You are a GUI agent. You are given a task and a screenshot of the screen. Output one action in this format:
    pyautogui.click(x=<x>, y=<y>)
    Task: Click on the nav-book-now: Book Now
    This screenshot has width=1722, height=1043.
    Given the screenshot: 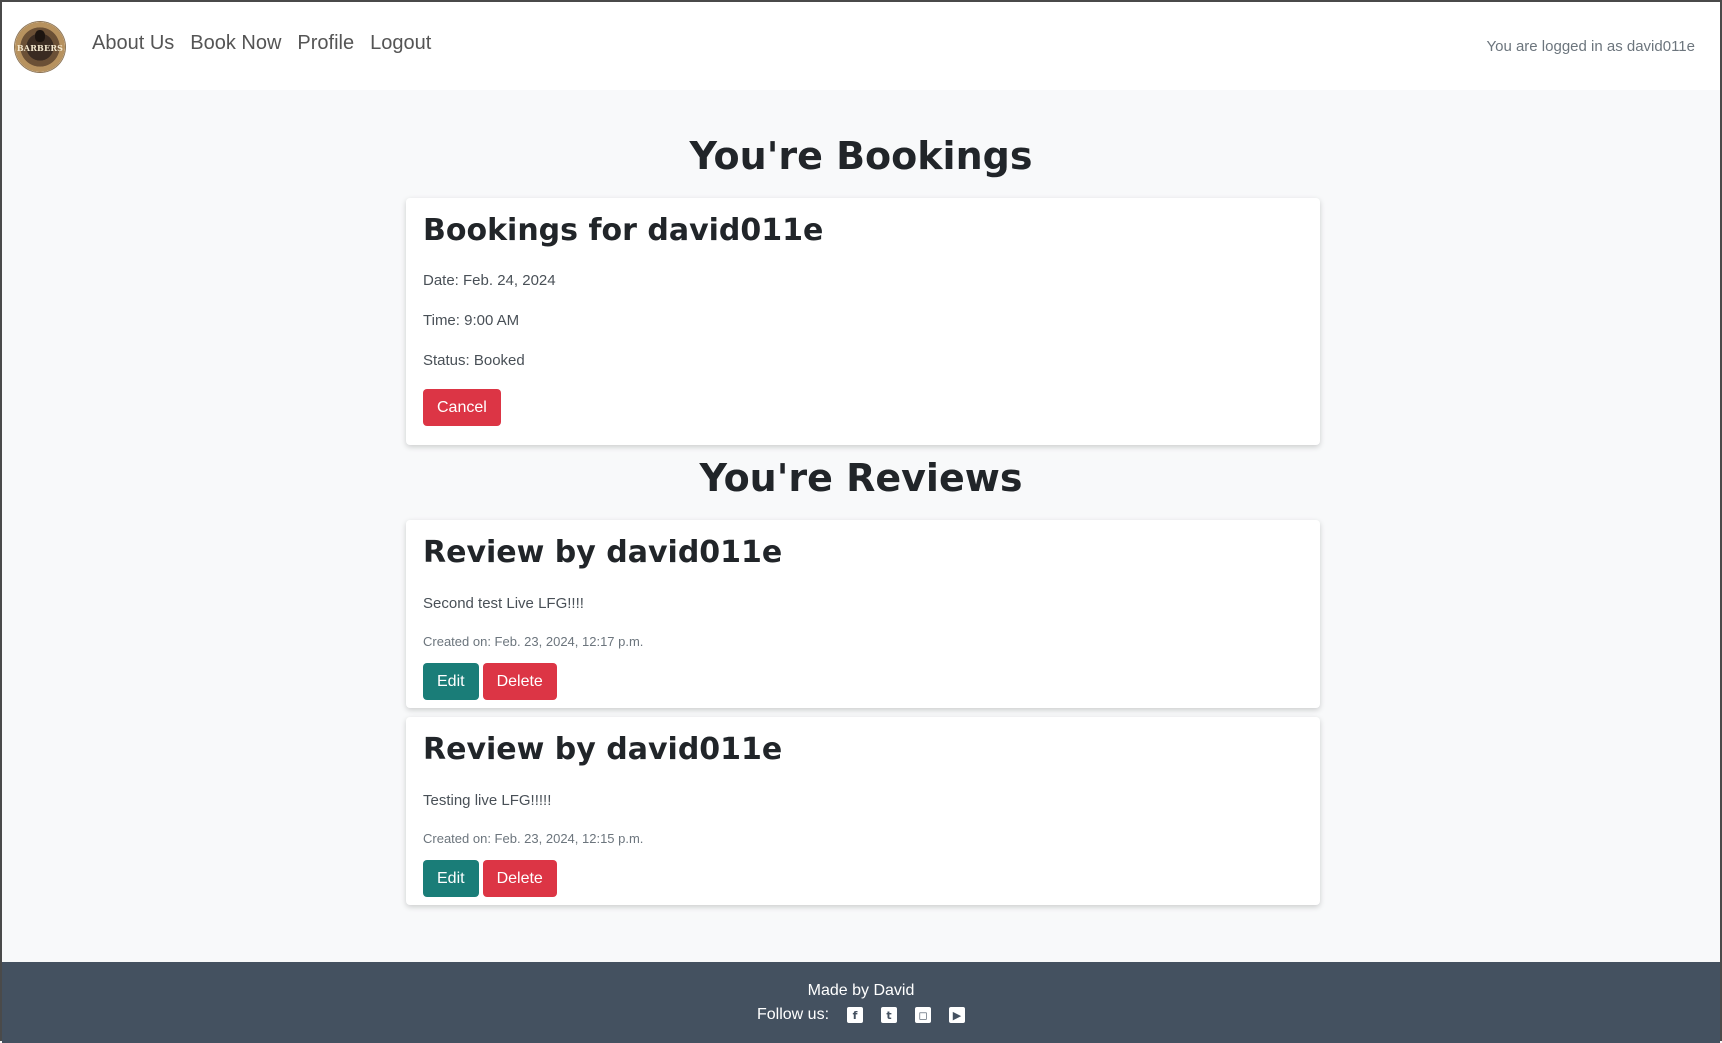 What is the action you would take?
    pyautogui.click(x=235, y=43)
    